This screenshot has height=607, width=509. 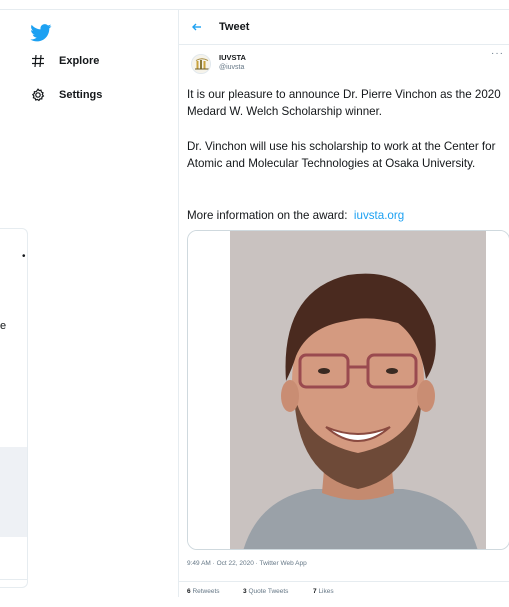 I want to click on retweets-count: 6 Retweets, so click(x=203, y=591).